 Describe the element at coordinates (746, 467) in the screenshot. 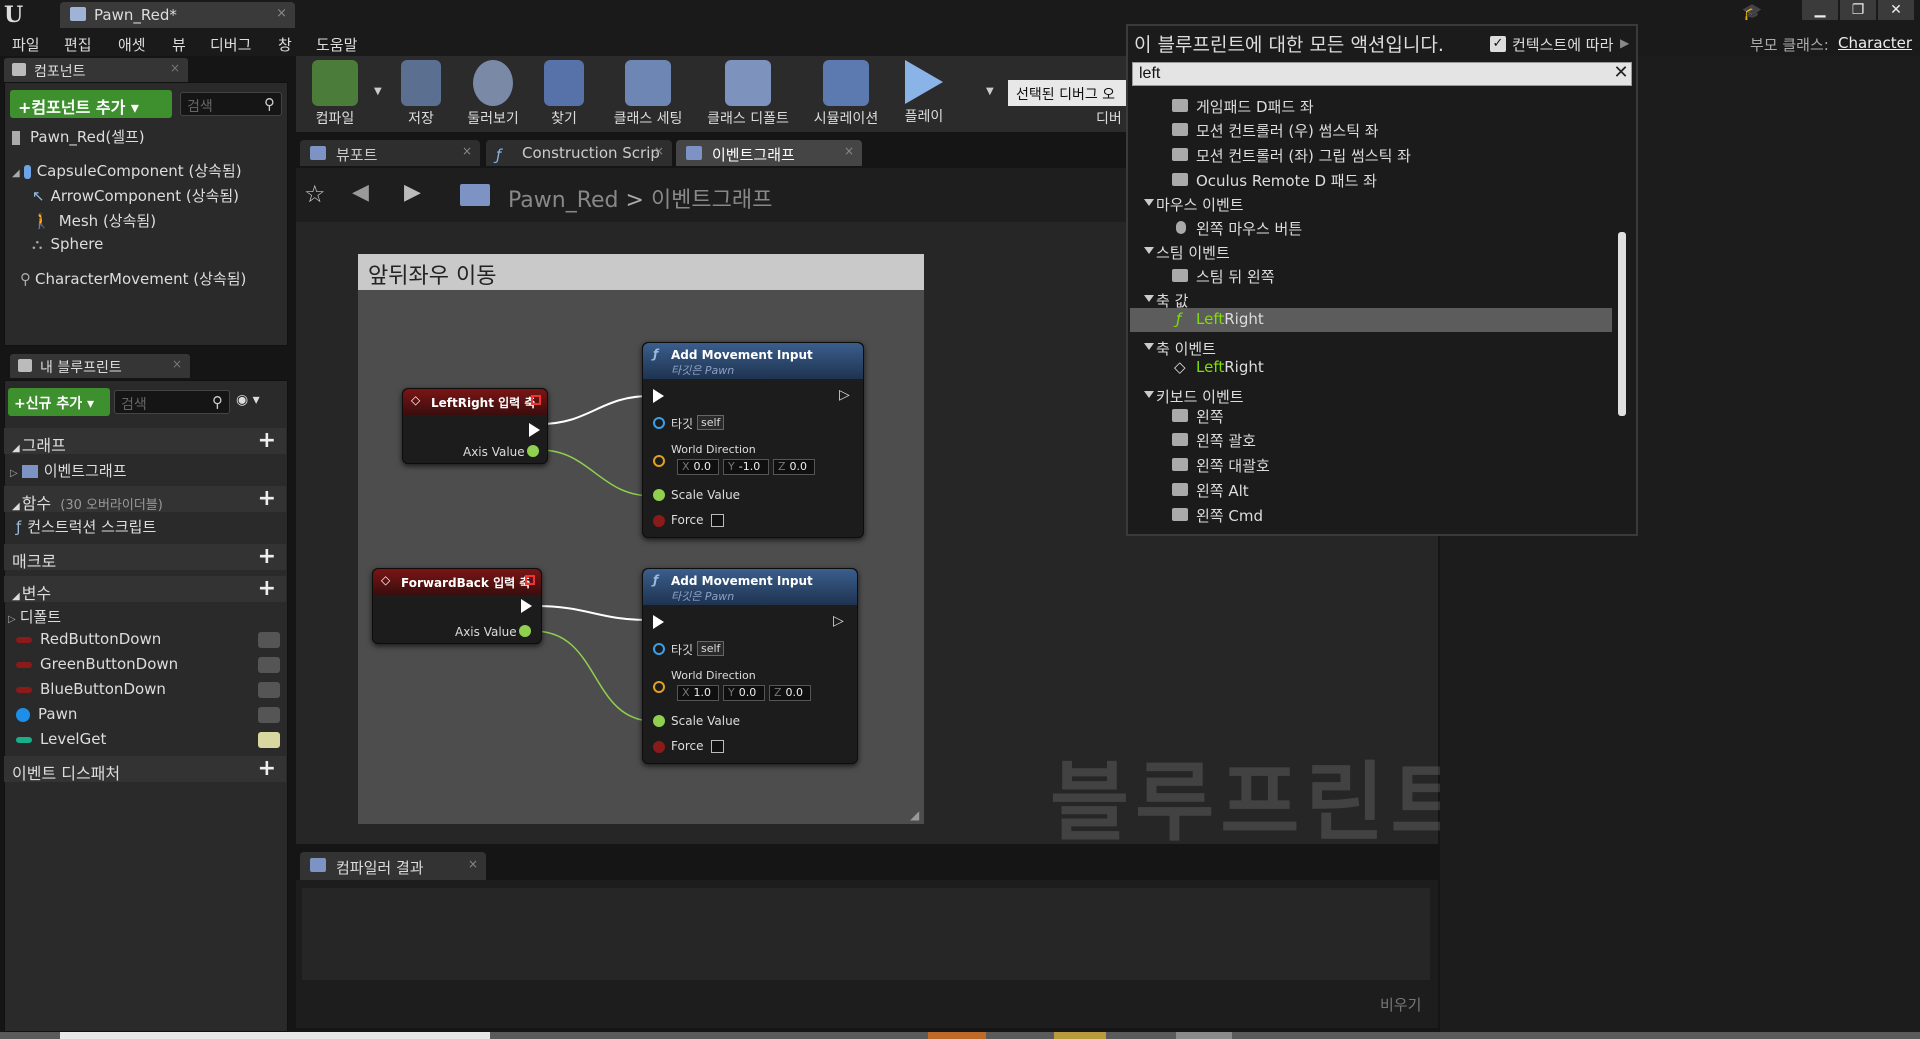

I see `direction-y-field: Y -1.0` at that location.